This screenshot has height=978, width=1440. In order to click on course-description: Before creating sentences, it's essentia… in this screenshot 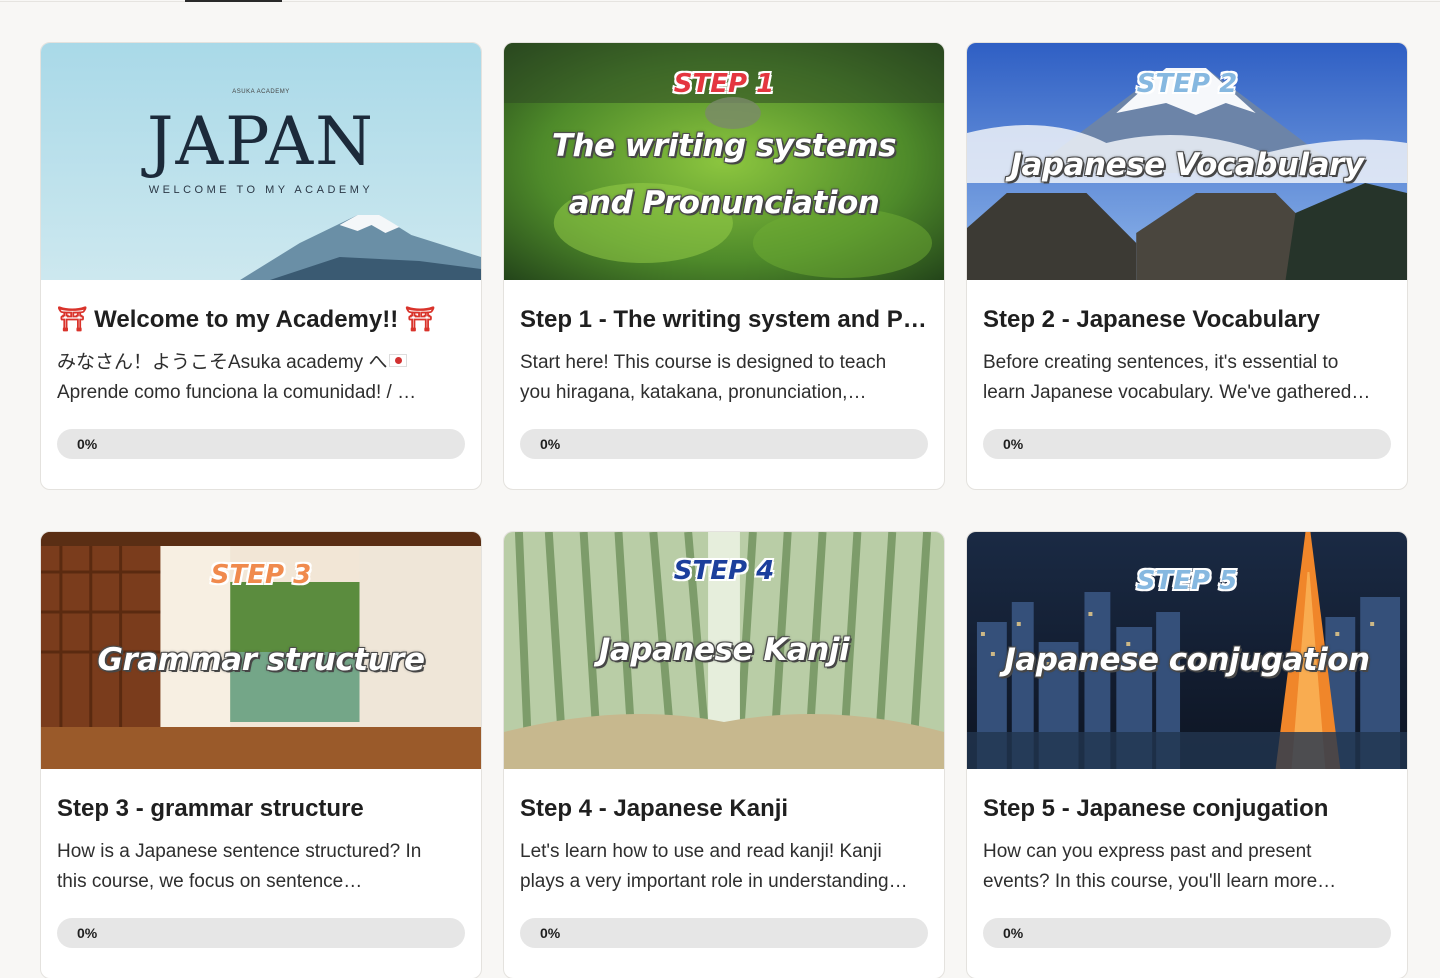, I will do `click(1187, 378)`.